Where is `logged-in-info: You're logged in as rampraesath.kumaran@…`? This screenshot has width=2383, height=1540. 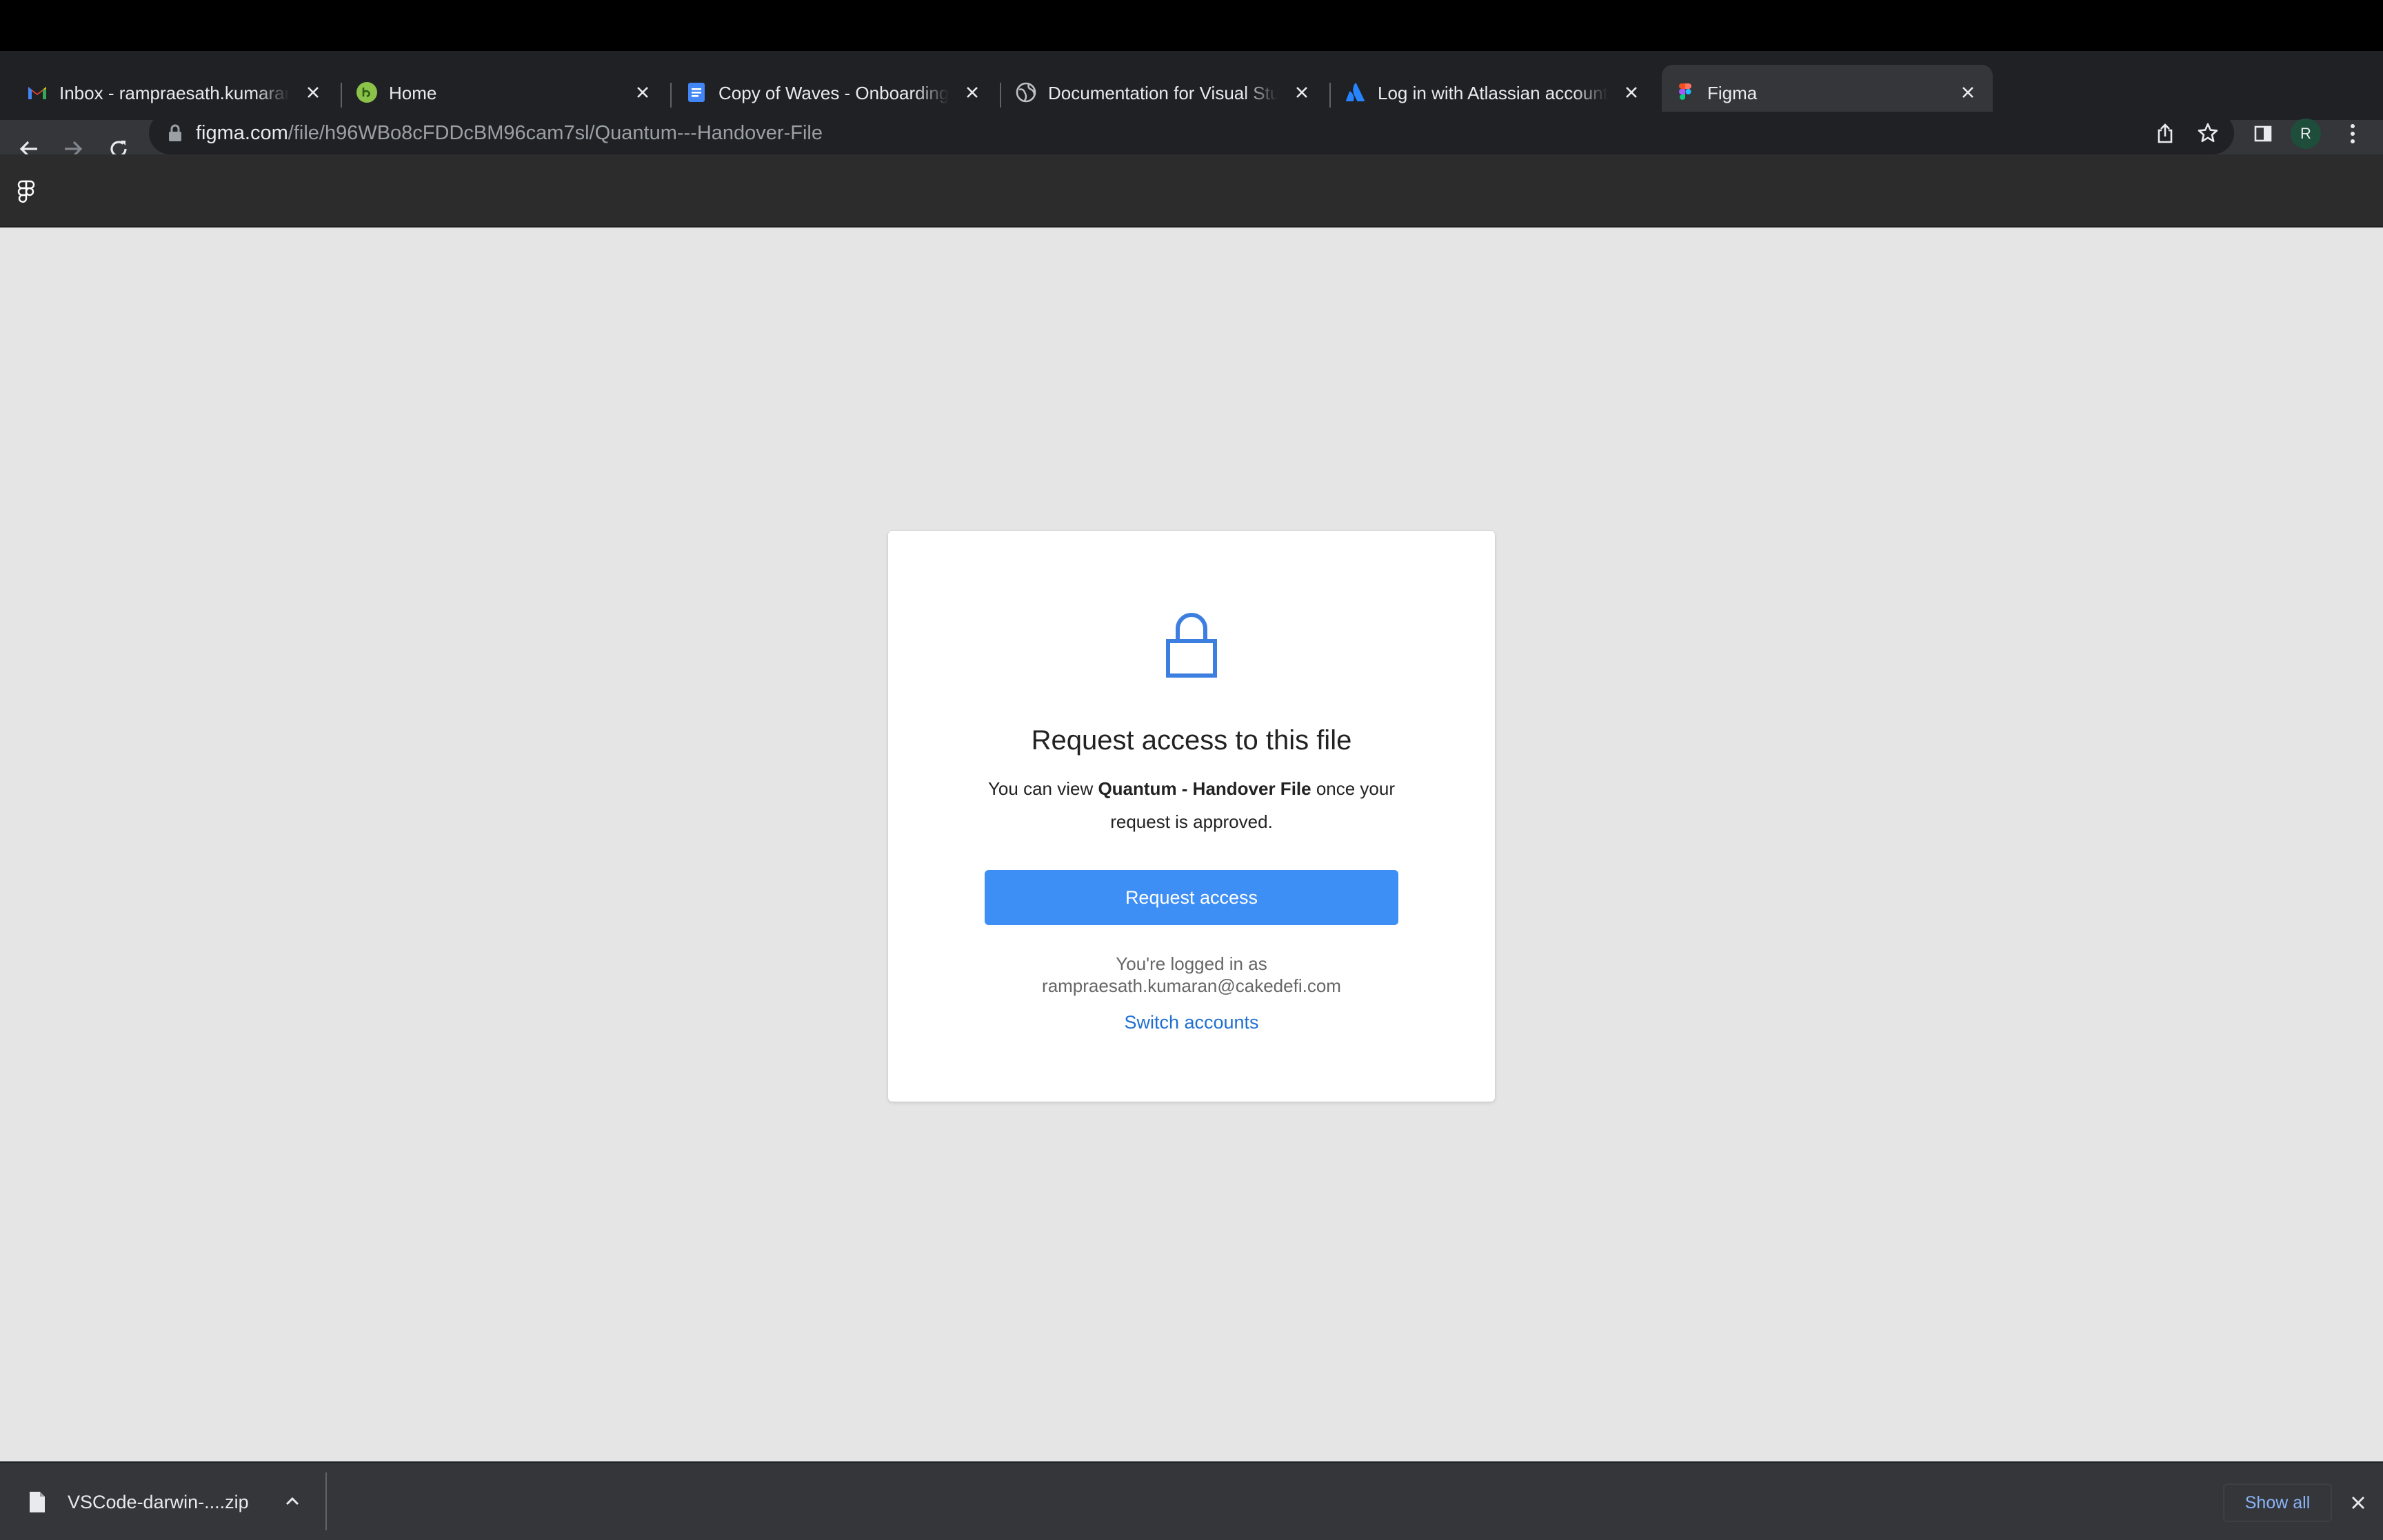
logged-in-info: You're logged in as rampraesath.kumaran@… is located at coordinates (1191, 975).